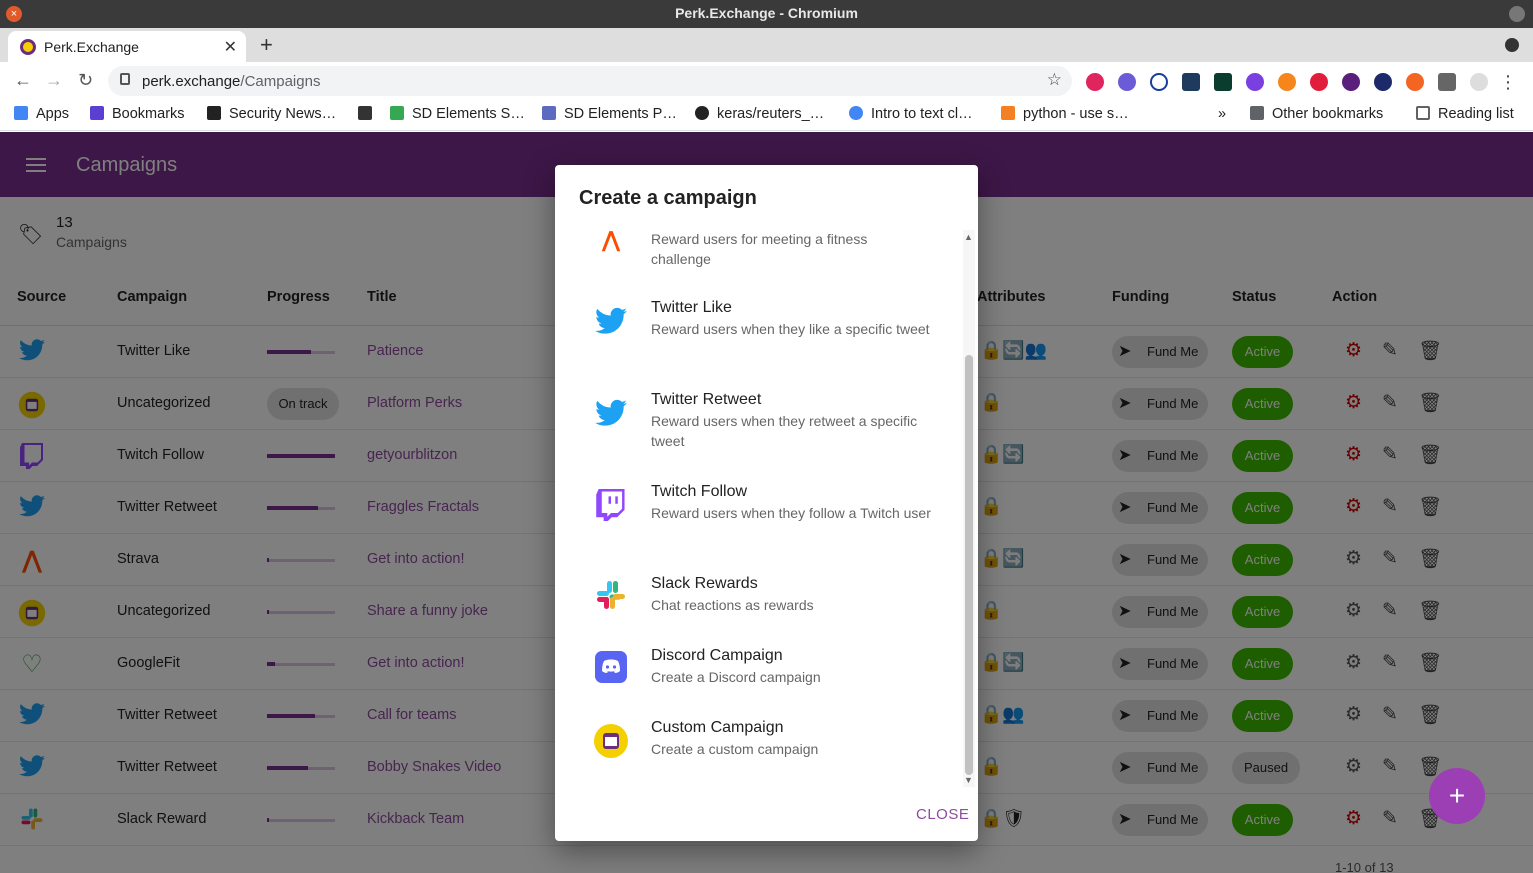  What do you see at coordinates (231, 81) in the screenshot?
I see `url-text: perk.exchange/Campaigns` at bounding box center [231, 81].